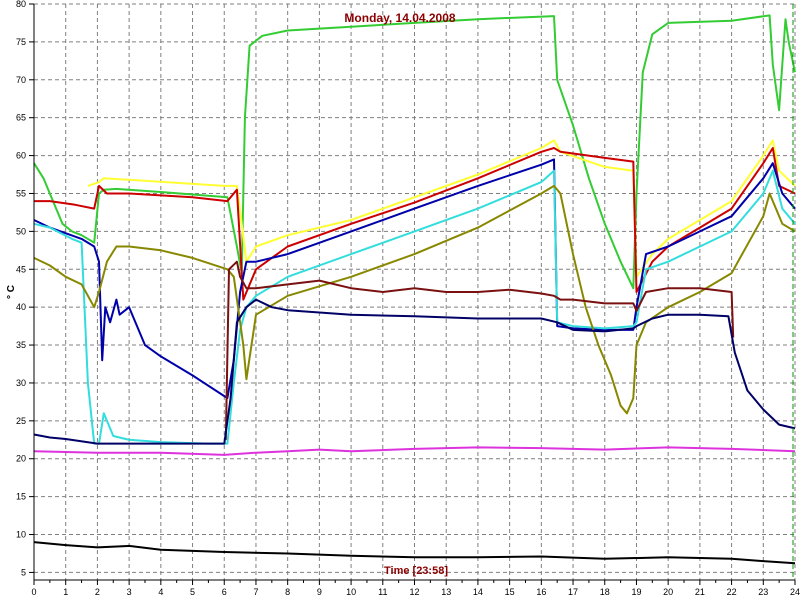 The width and height of the screenshot is (800, 600). I want to click on x-tick-label: 3, so click(129, 592).